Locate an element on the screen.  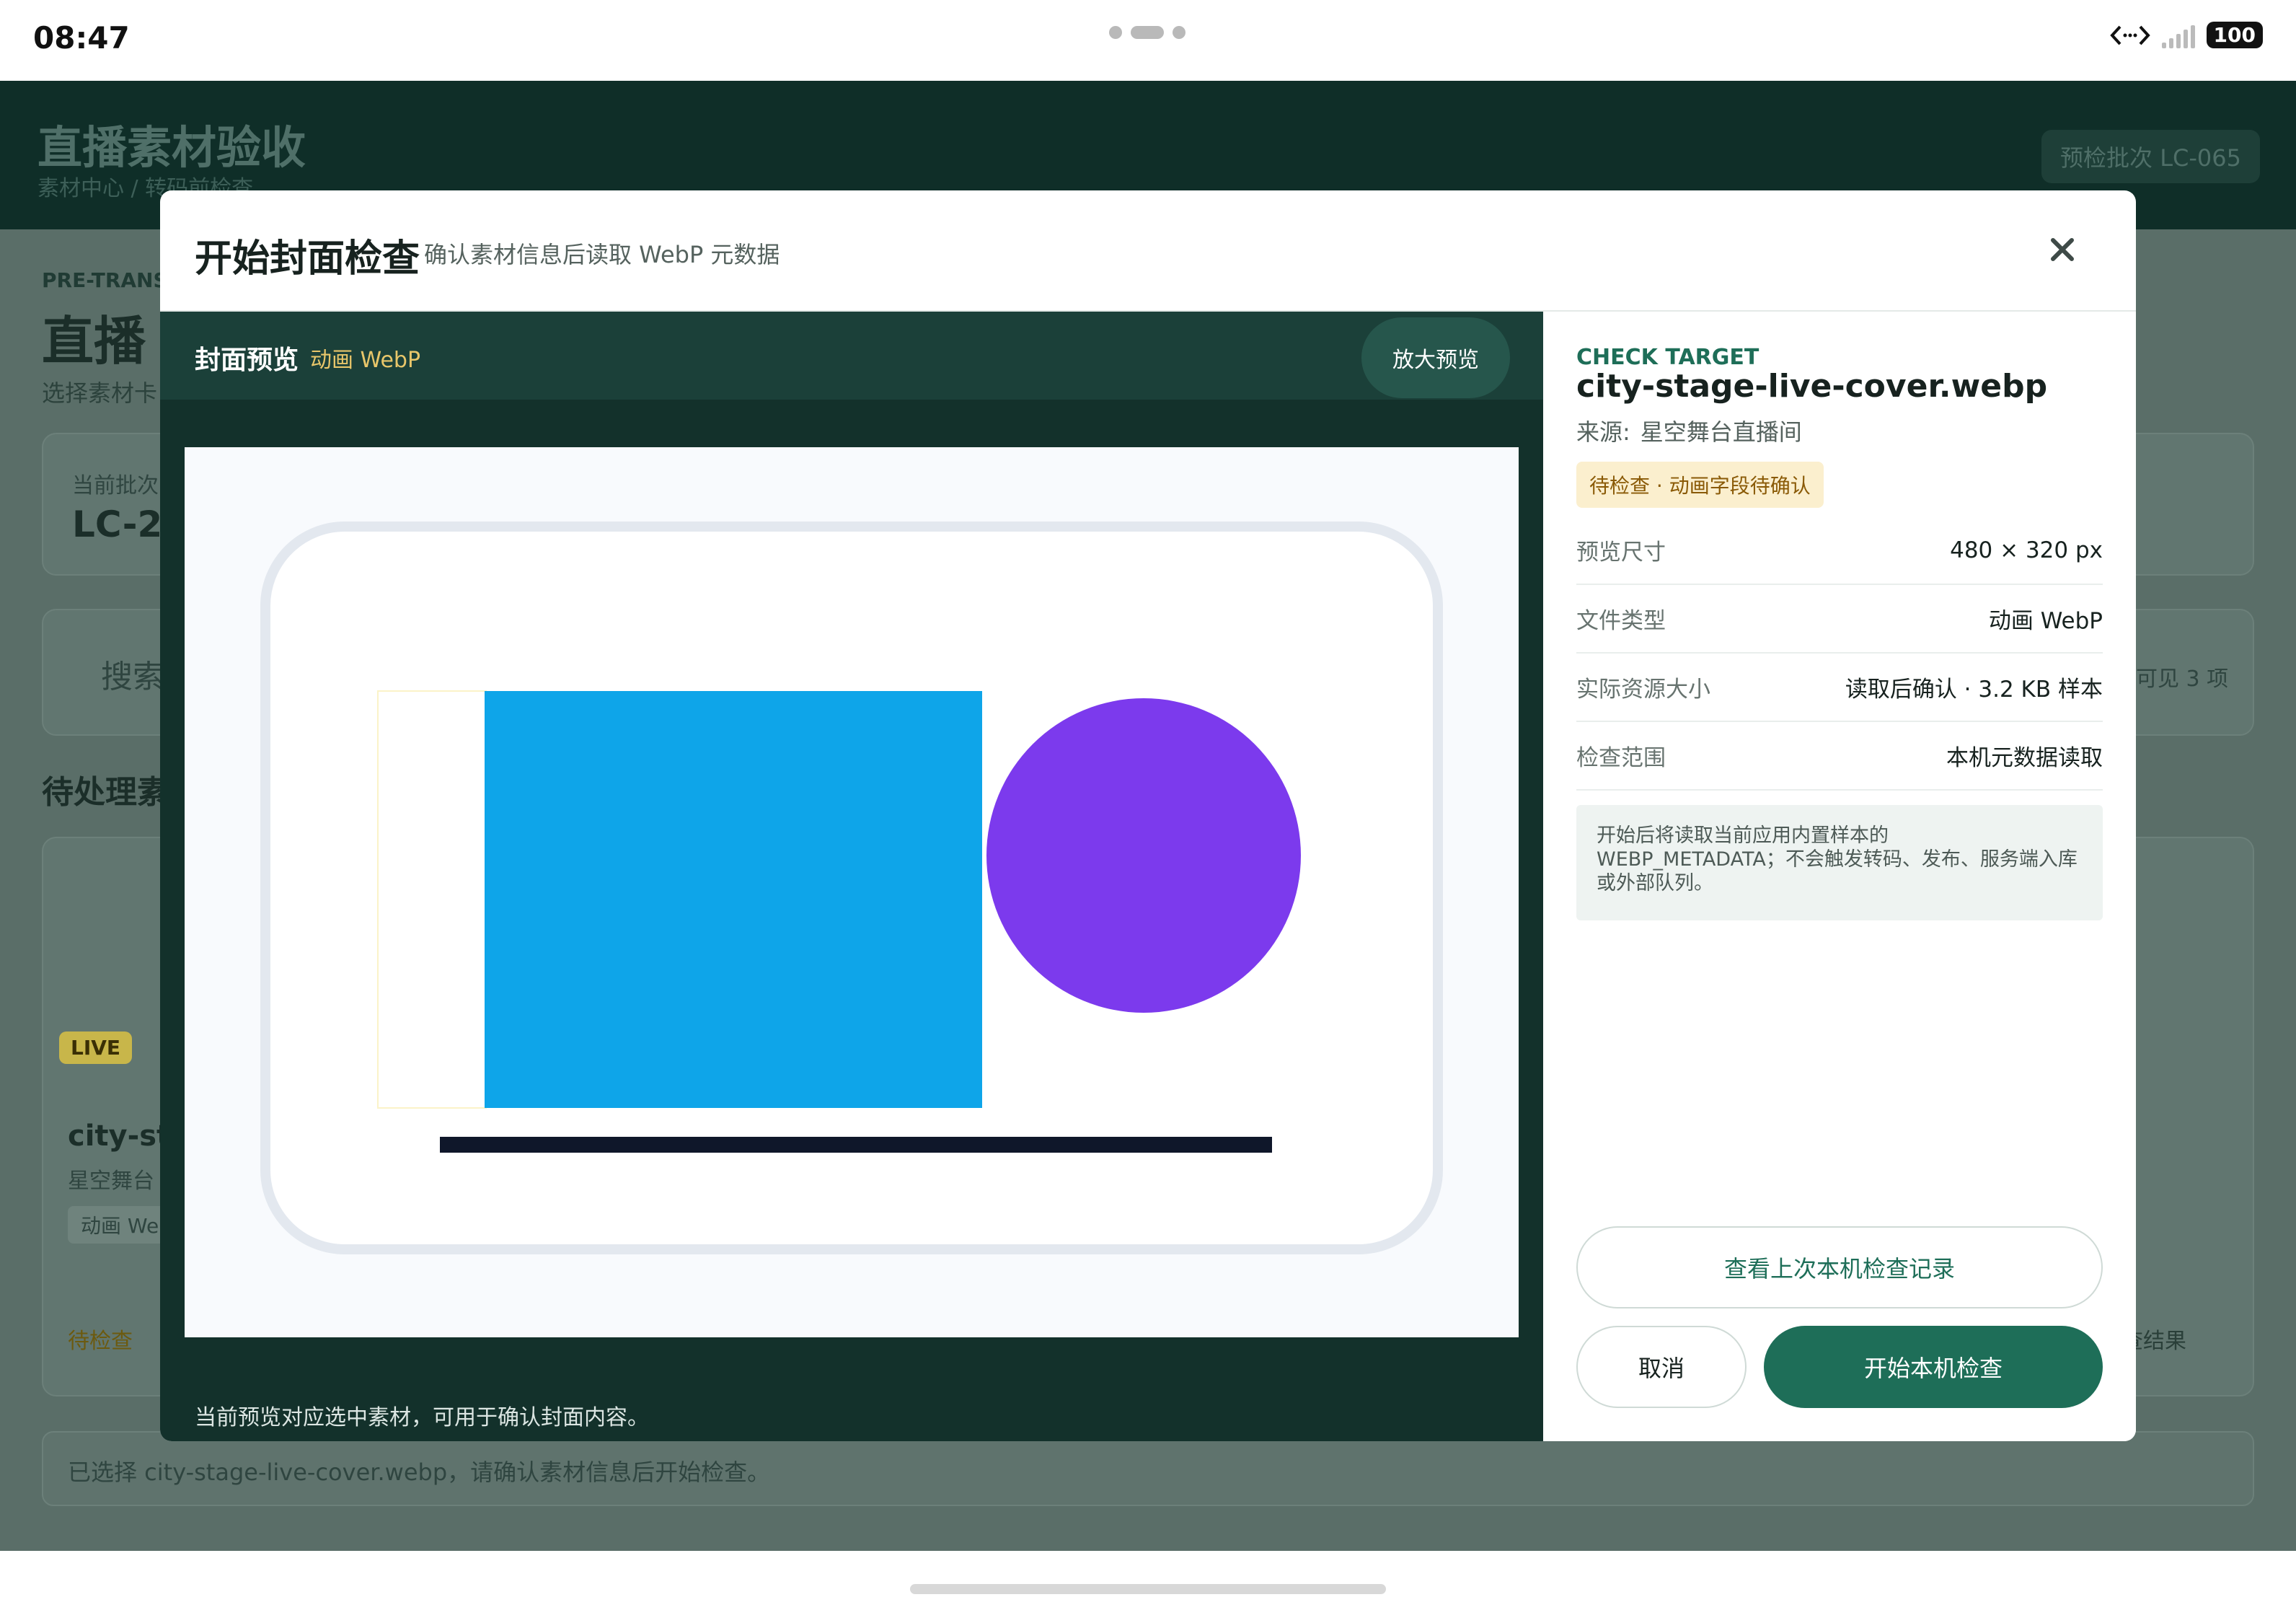
cover-light-panel is located at coordinates (432, 900).